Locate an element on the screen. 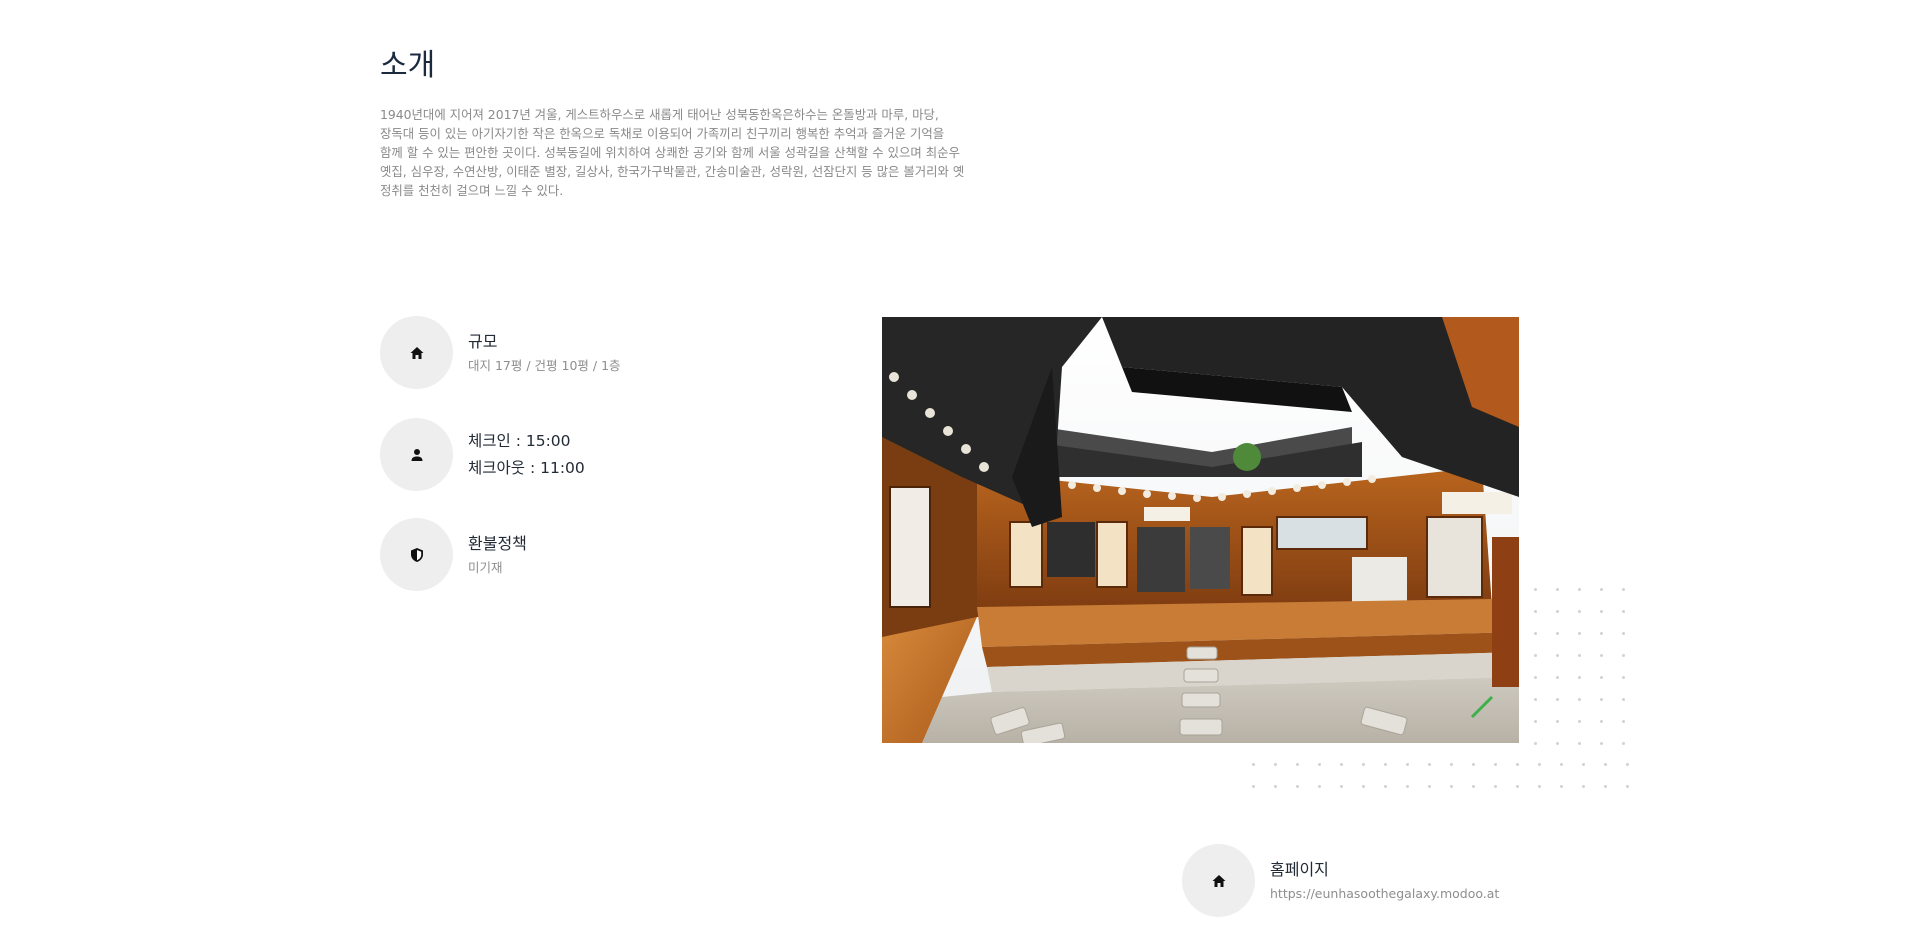 The width and height of the screenshot is (1918, 933). feature-refund: 환불정책 미기재 is located at coordinates (453, 554).